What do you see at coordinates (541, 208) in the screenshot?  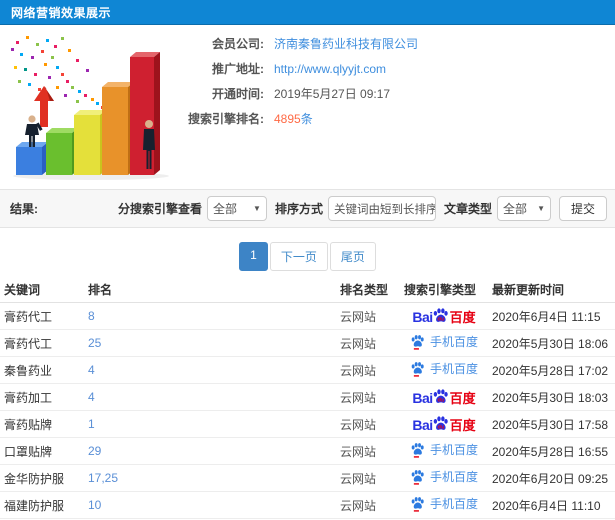 I see `chevron-down-icon: ▼` at bounding box center [541, 208].